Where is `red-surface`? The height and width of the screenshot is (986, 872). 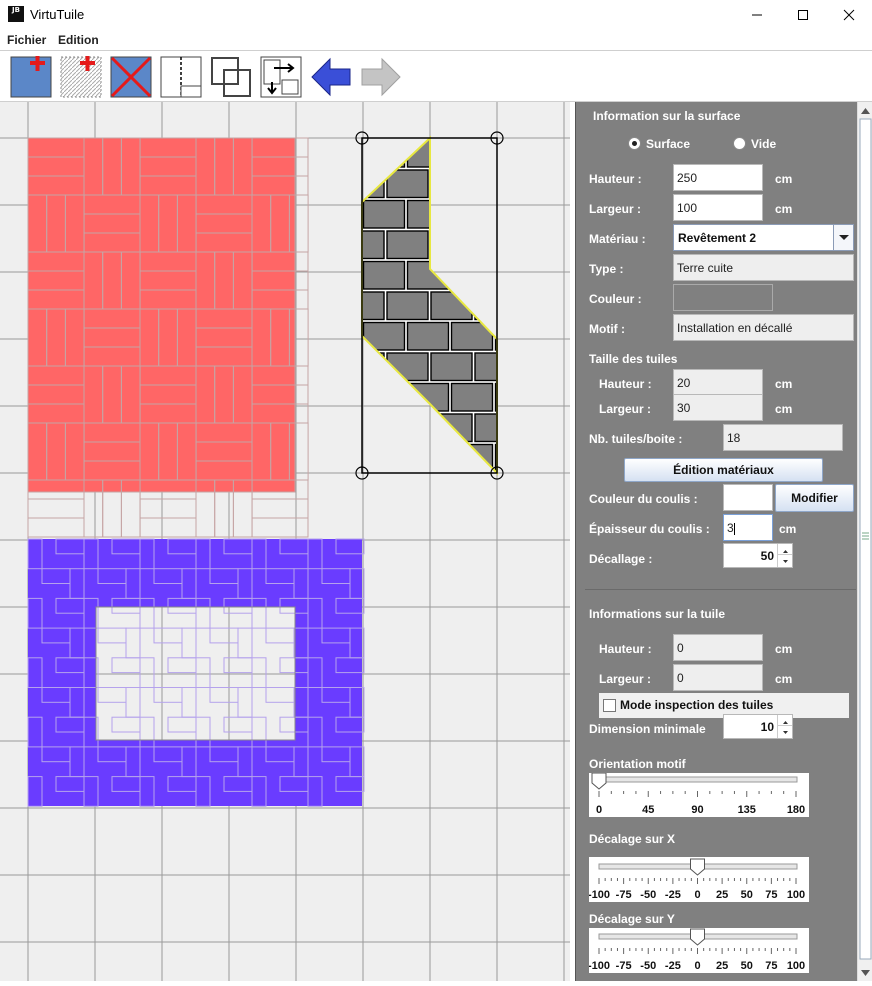
red-surface is located at coordinates (168, 337).